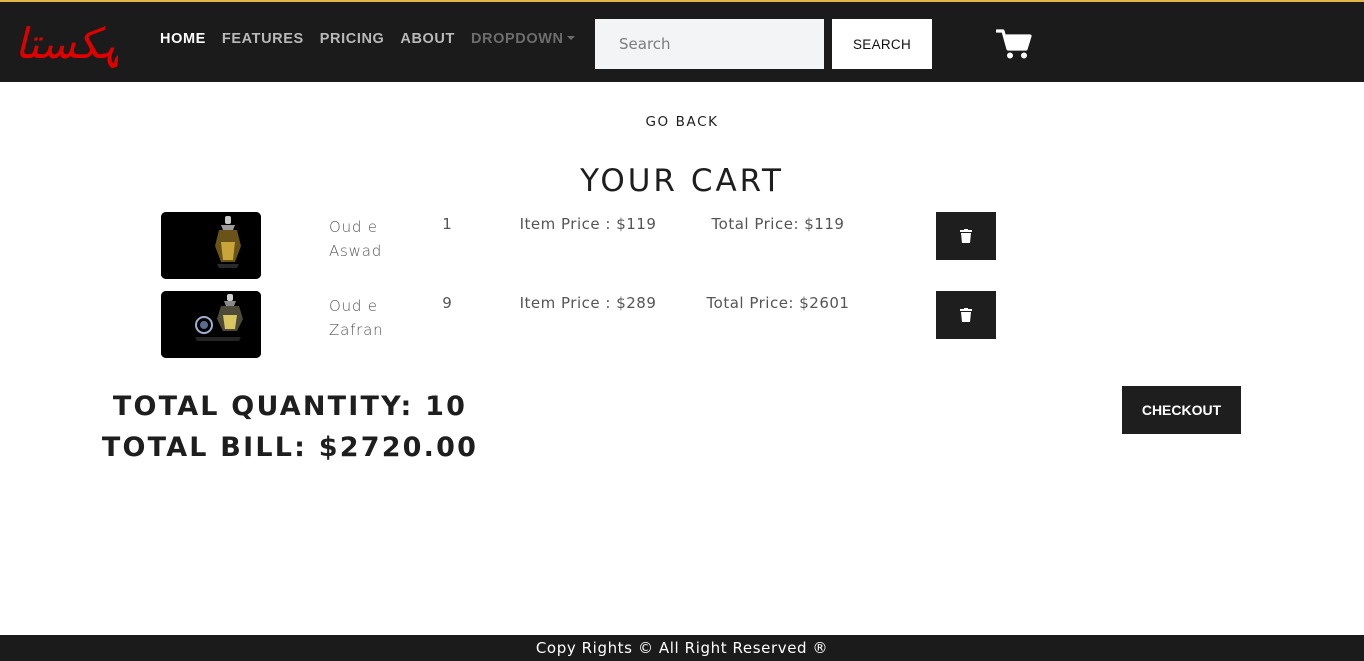 This screenshot has width=1364, height=661. Describe the element at coordinates (356, 239) in the screenshot. I see `item-name: Oud e Aswad` at that location.